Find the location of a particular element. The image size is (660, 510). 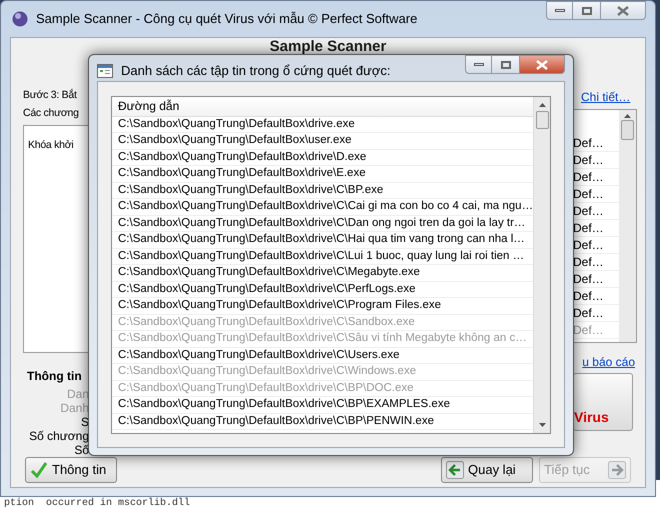

left-arrow-icon is located at coordinates (455, 470).